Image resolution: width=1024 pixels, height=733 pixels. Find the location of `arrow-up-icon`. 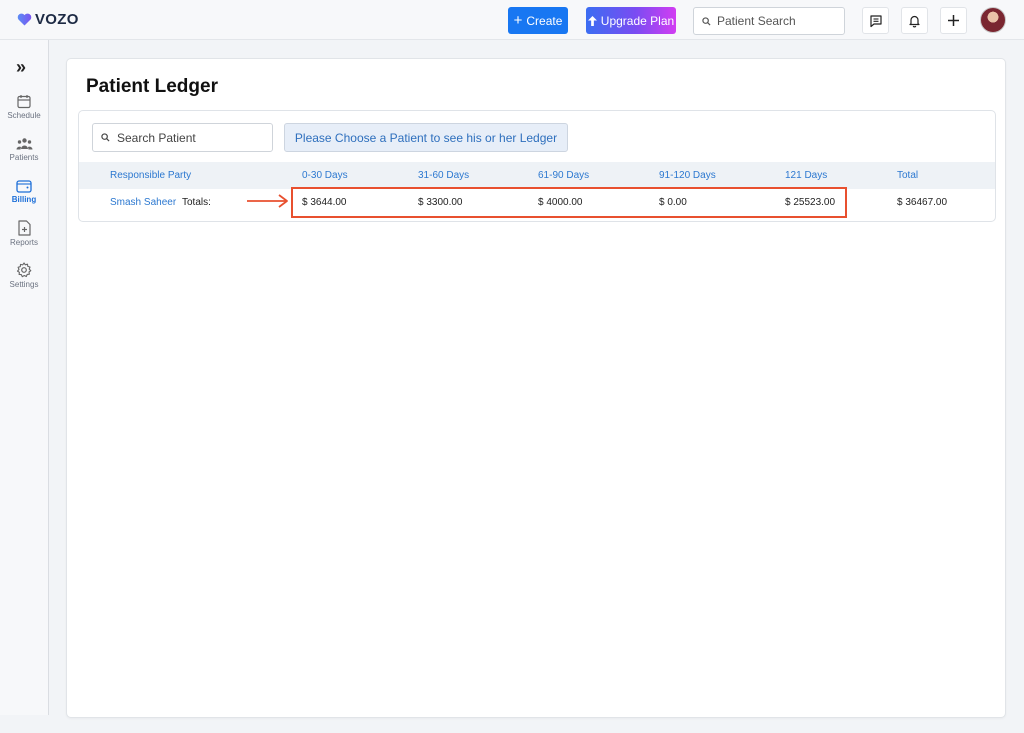

arrow-up-icon is located at coordinates (592, 20).